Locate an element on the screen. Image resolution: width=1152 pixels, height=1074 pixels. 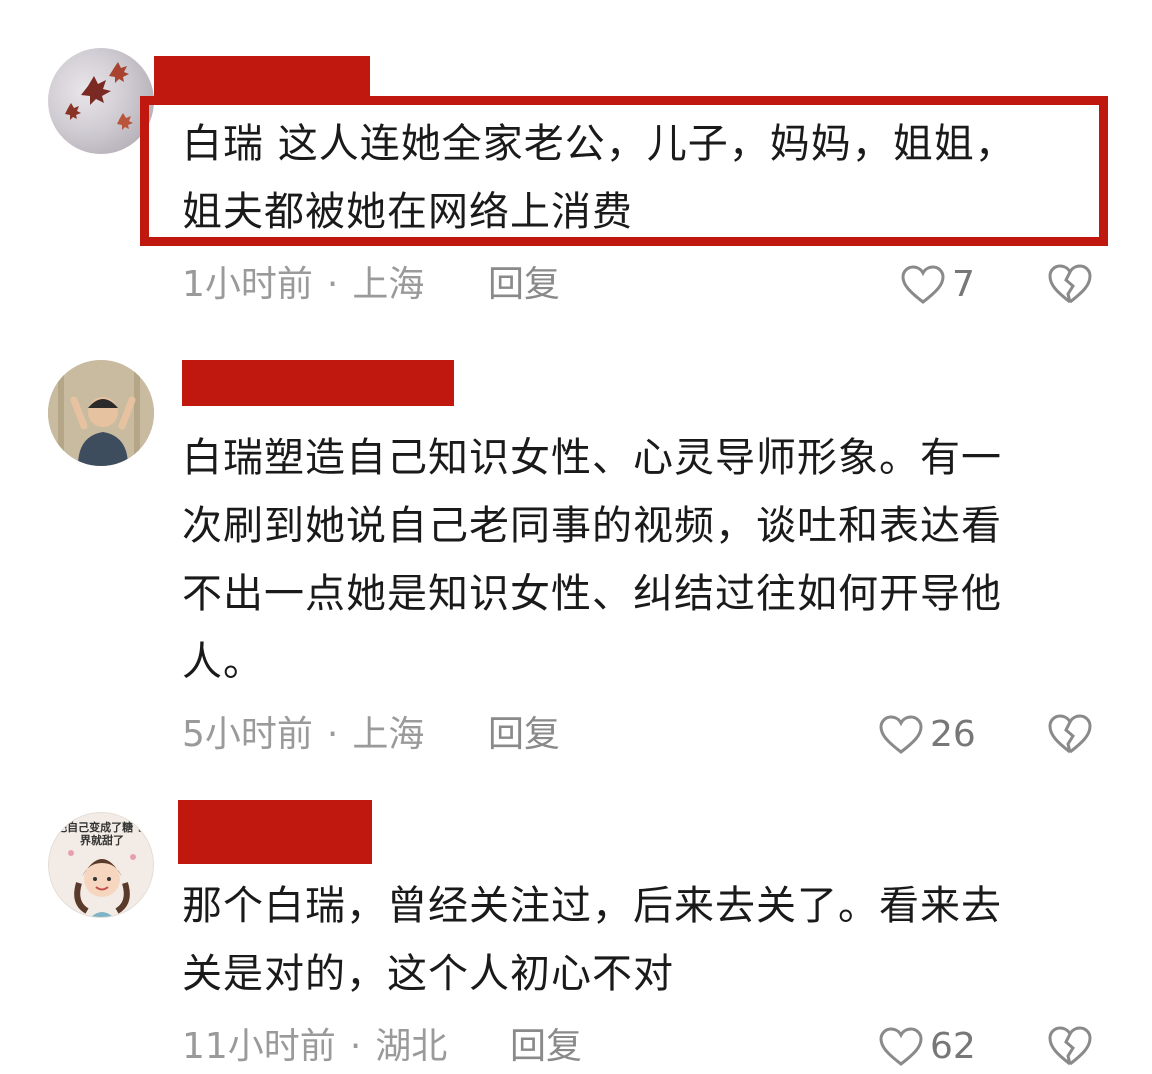
comment-line: 那个白瑞，曾经关注过，后来去关了。看来去 is located at coordinates (592, 906).